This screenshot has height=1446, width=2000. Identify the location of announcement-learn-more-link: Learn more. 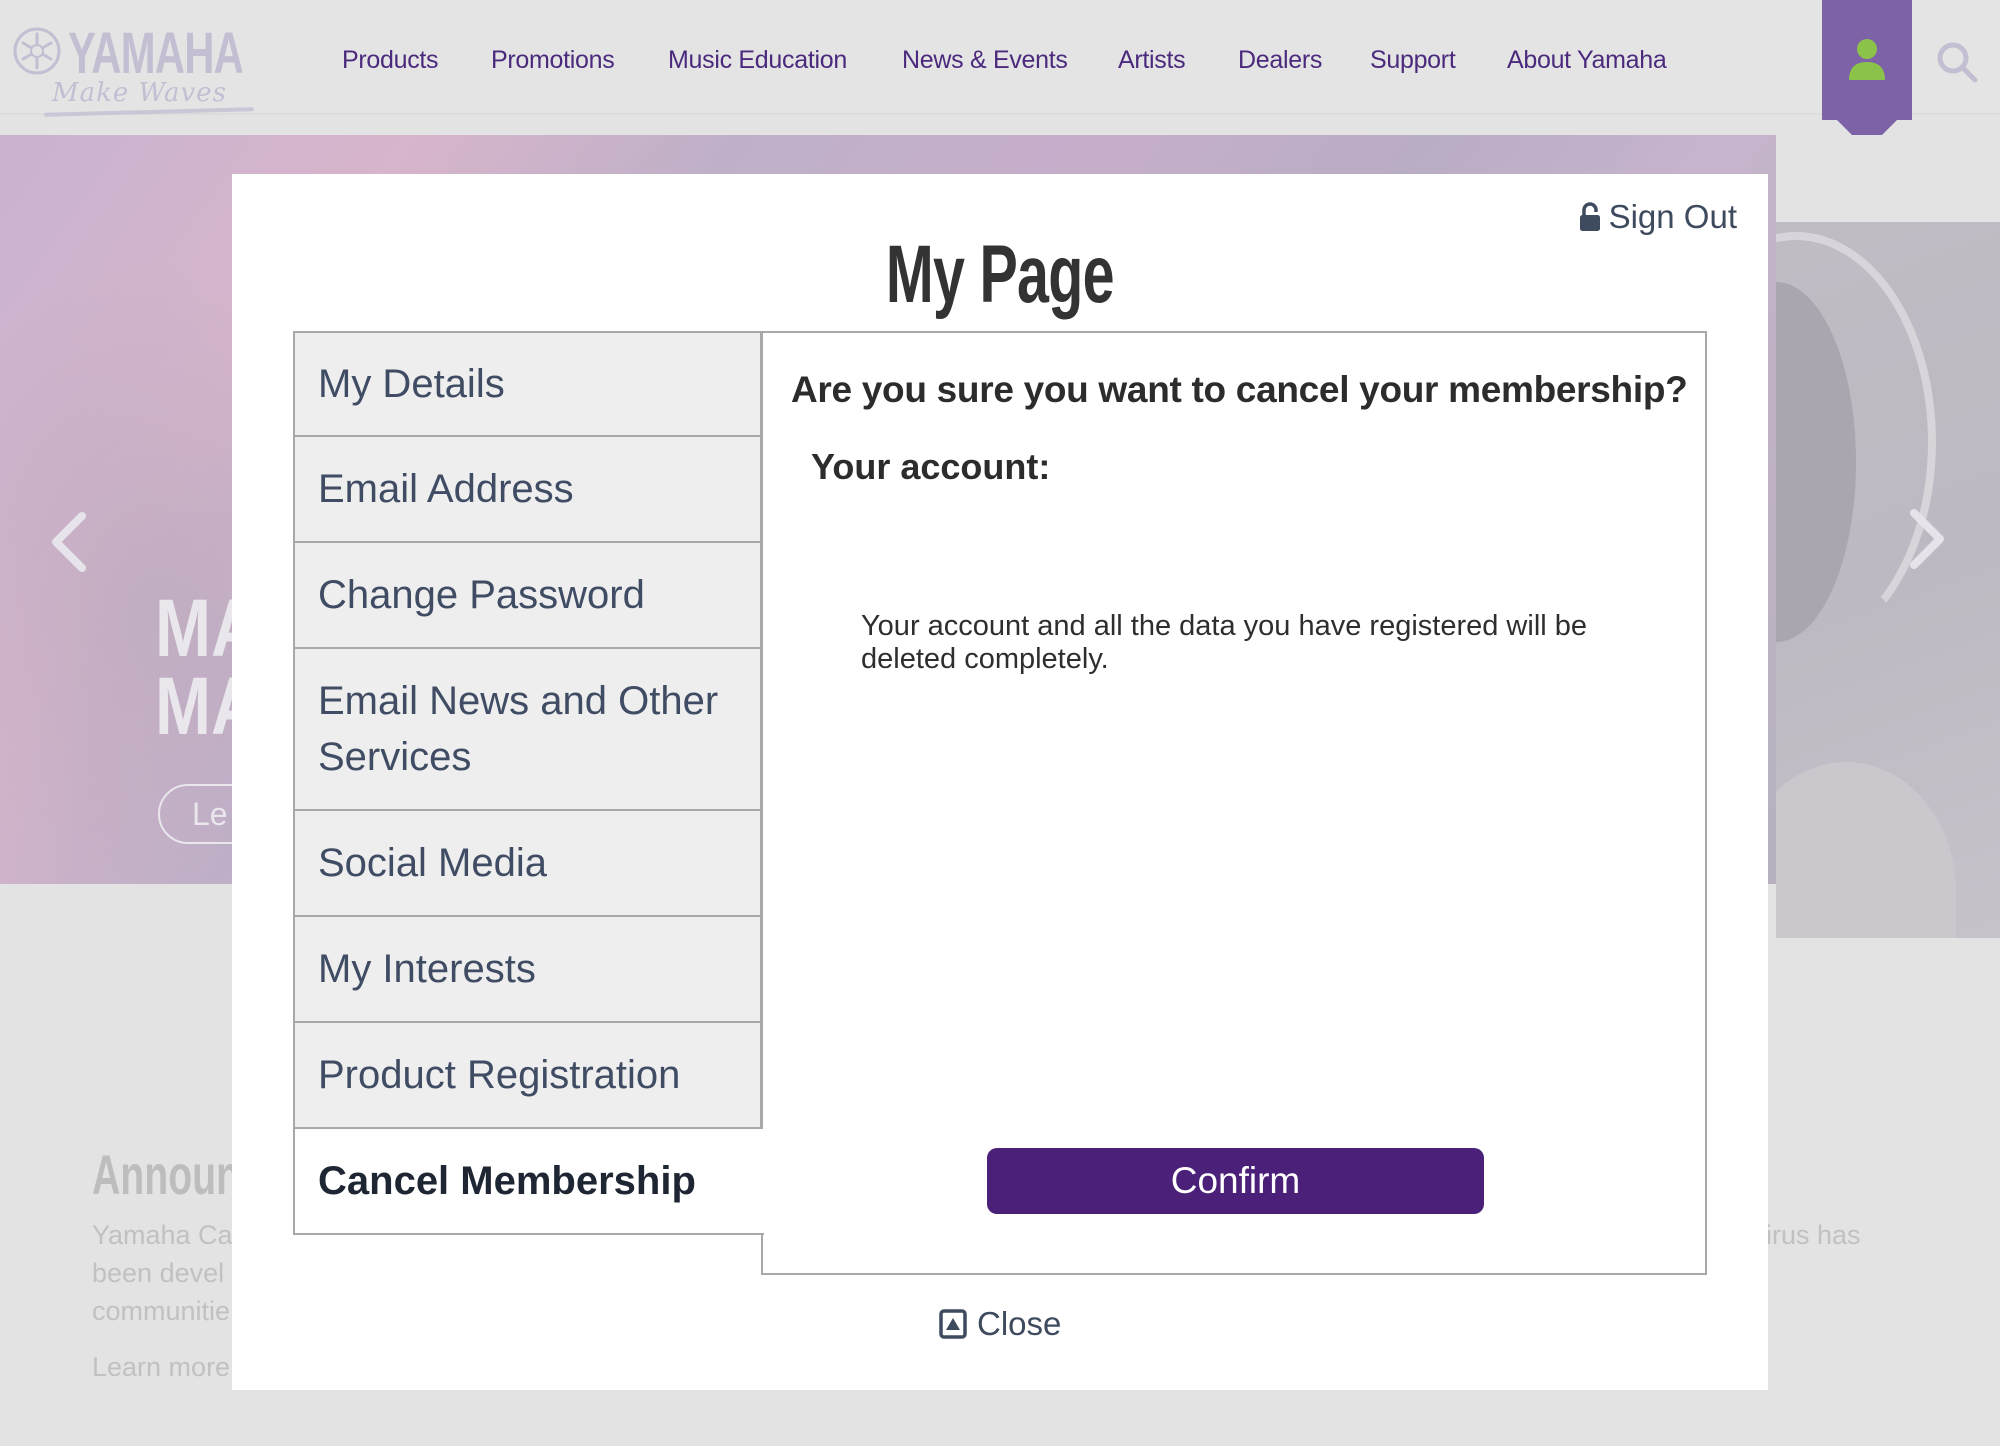
(161, 1367).